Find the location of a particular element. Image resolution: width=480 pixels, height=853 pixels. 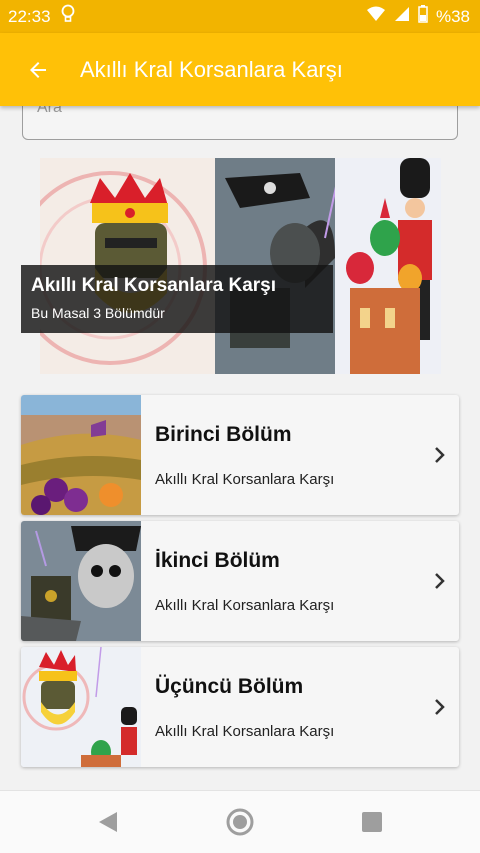

triangle-back-icon is located at coordinates (108, 822).